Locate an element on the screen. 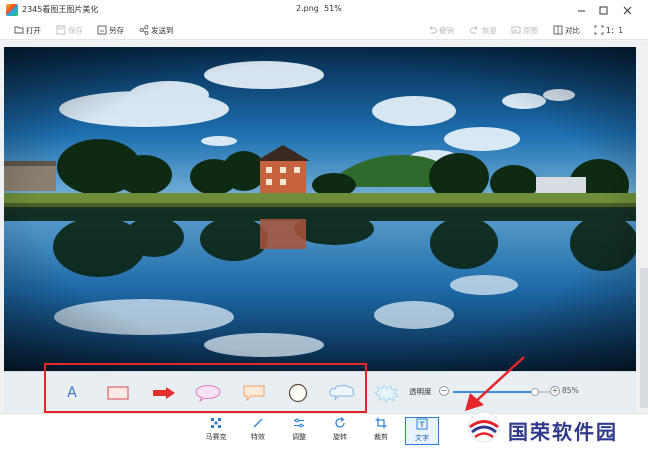 The image size is (648, 454). compare-icon is located at coordinates (558, 30).